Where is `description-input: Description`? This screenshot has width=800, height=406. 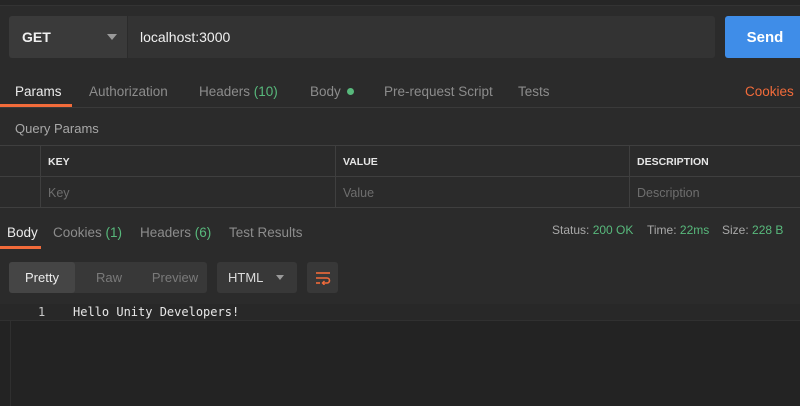 description-input: Description is located at coordinates (714, 192).